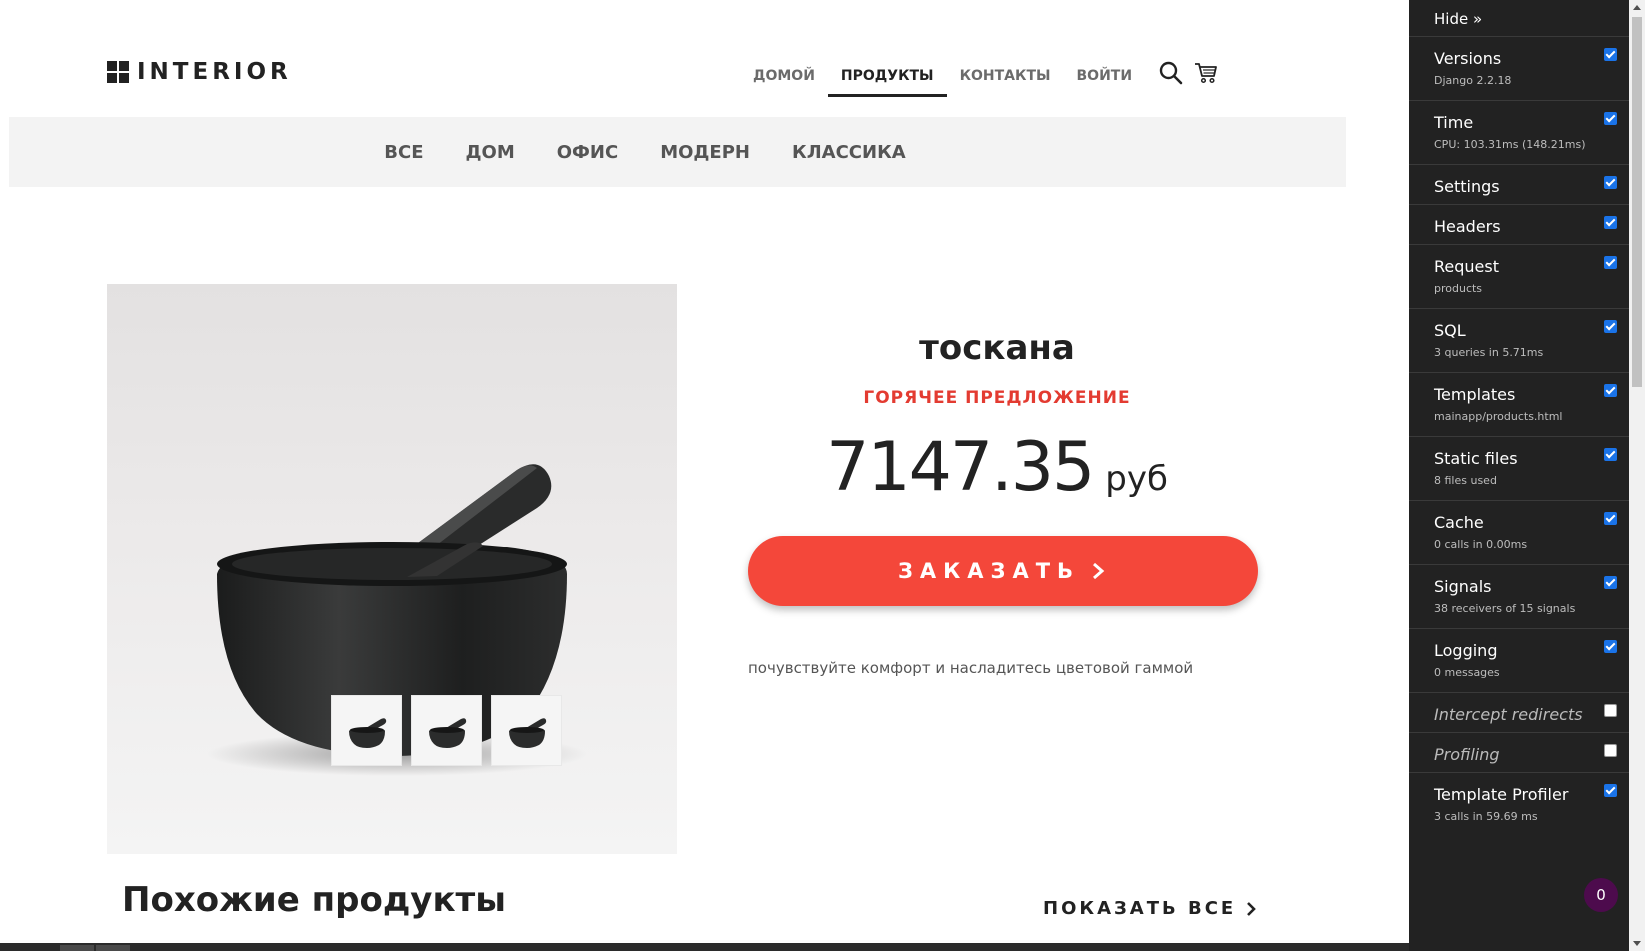 This screenshot has width=1645, height=951. I want to click on debug-panel-summary: 0 messages, so click(1467, 672).